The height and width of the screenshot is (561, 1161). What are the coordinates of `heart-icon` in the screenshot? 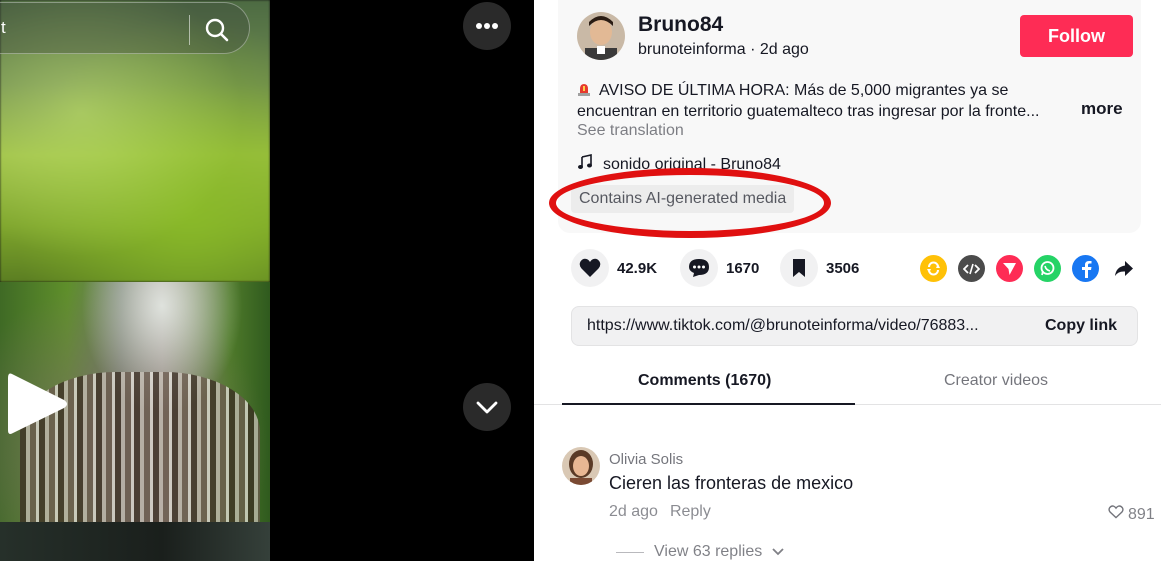 It's located at (590, 268).